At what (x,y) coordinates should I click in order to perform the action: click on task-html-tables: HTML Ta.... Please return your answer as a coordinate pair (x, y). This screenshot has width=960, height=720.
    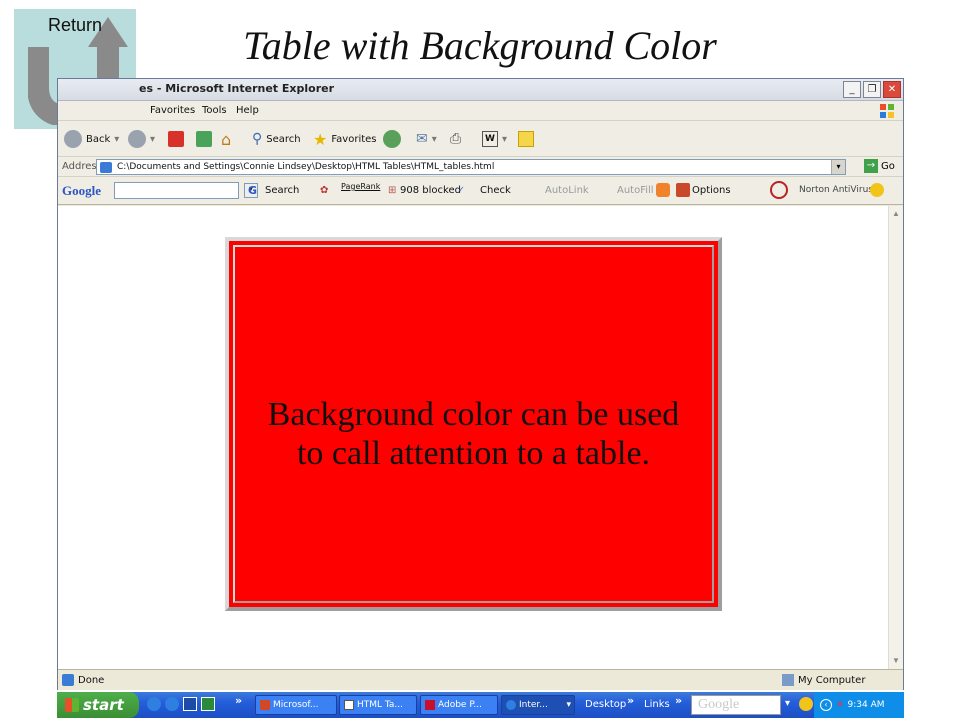
    Looking at the image, I should click on (378, 705).